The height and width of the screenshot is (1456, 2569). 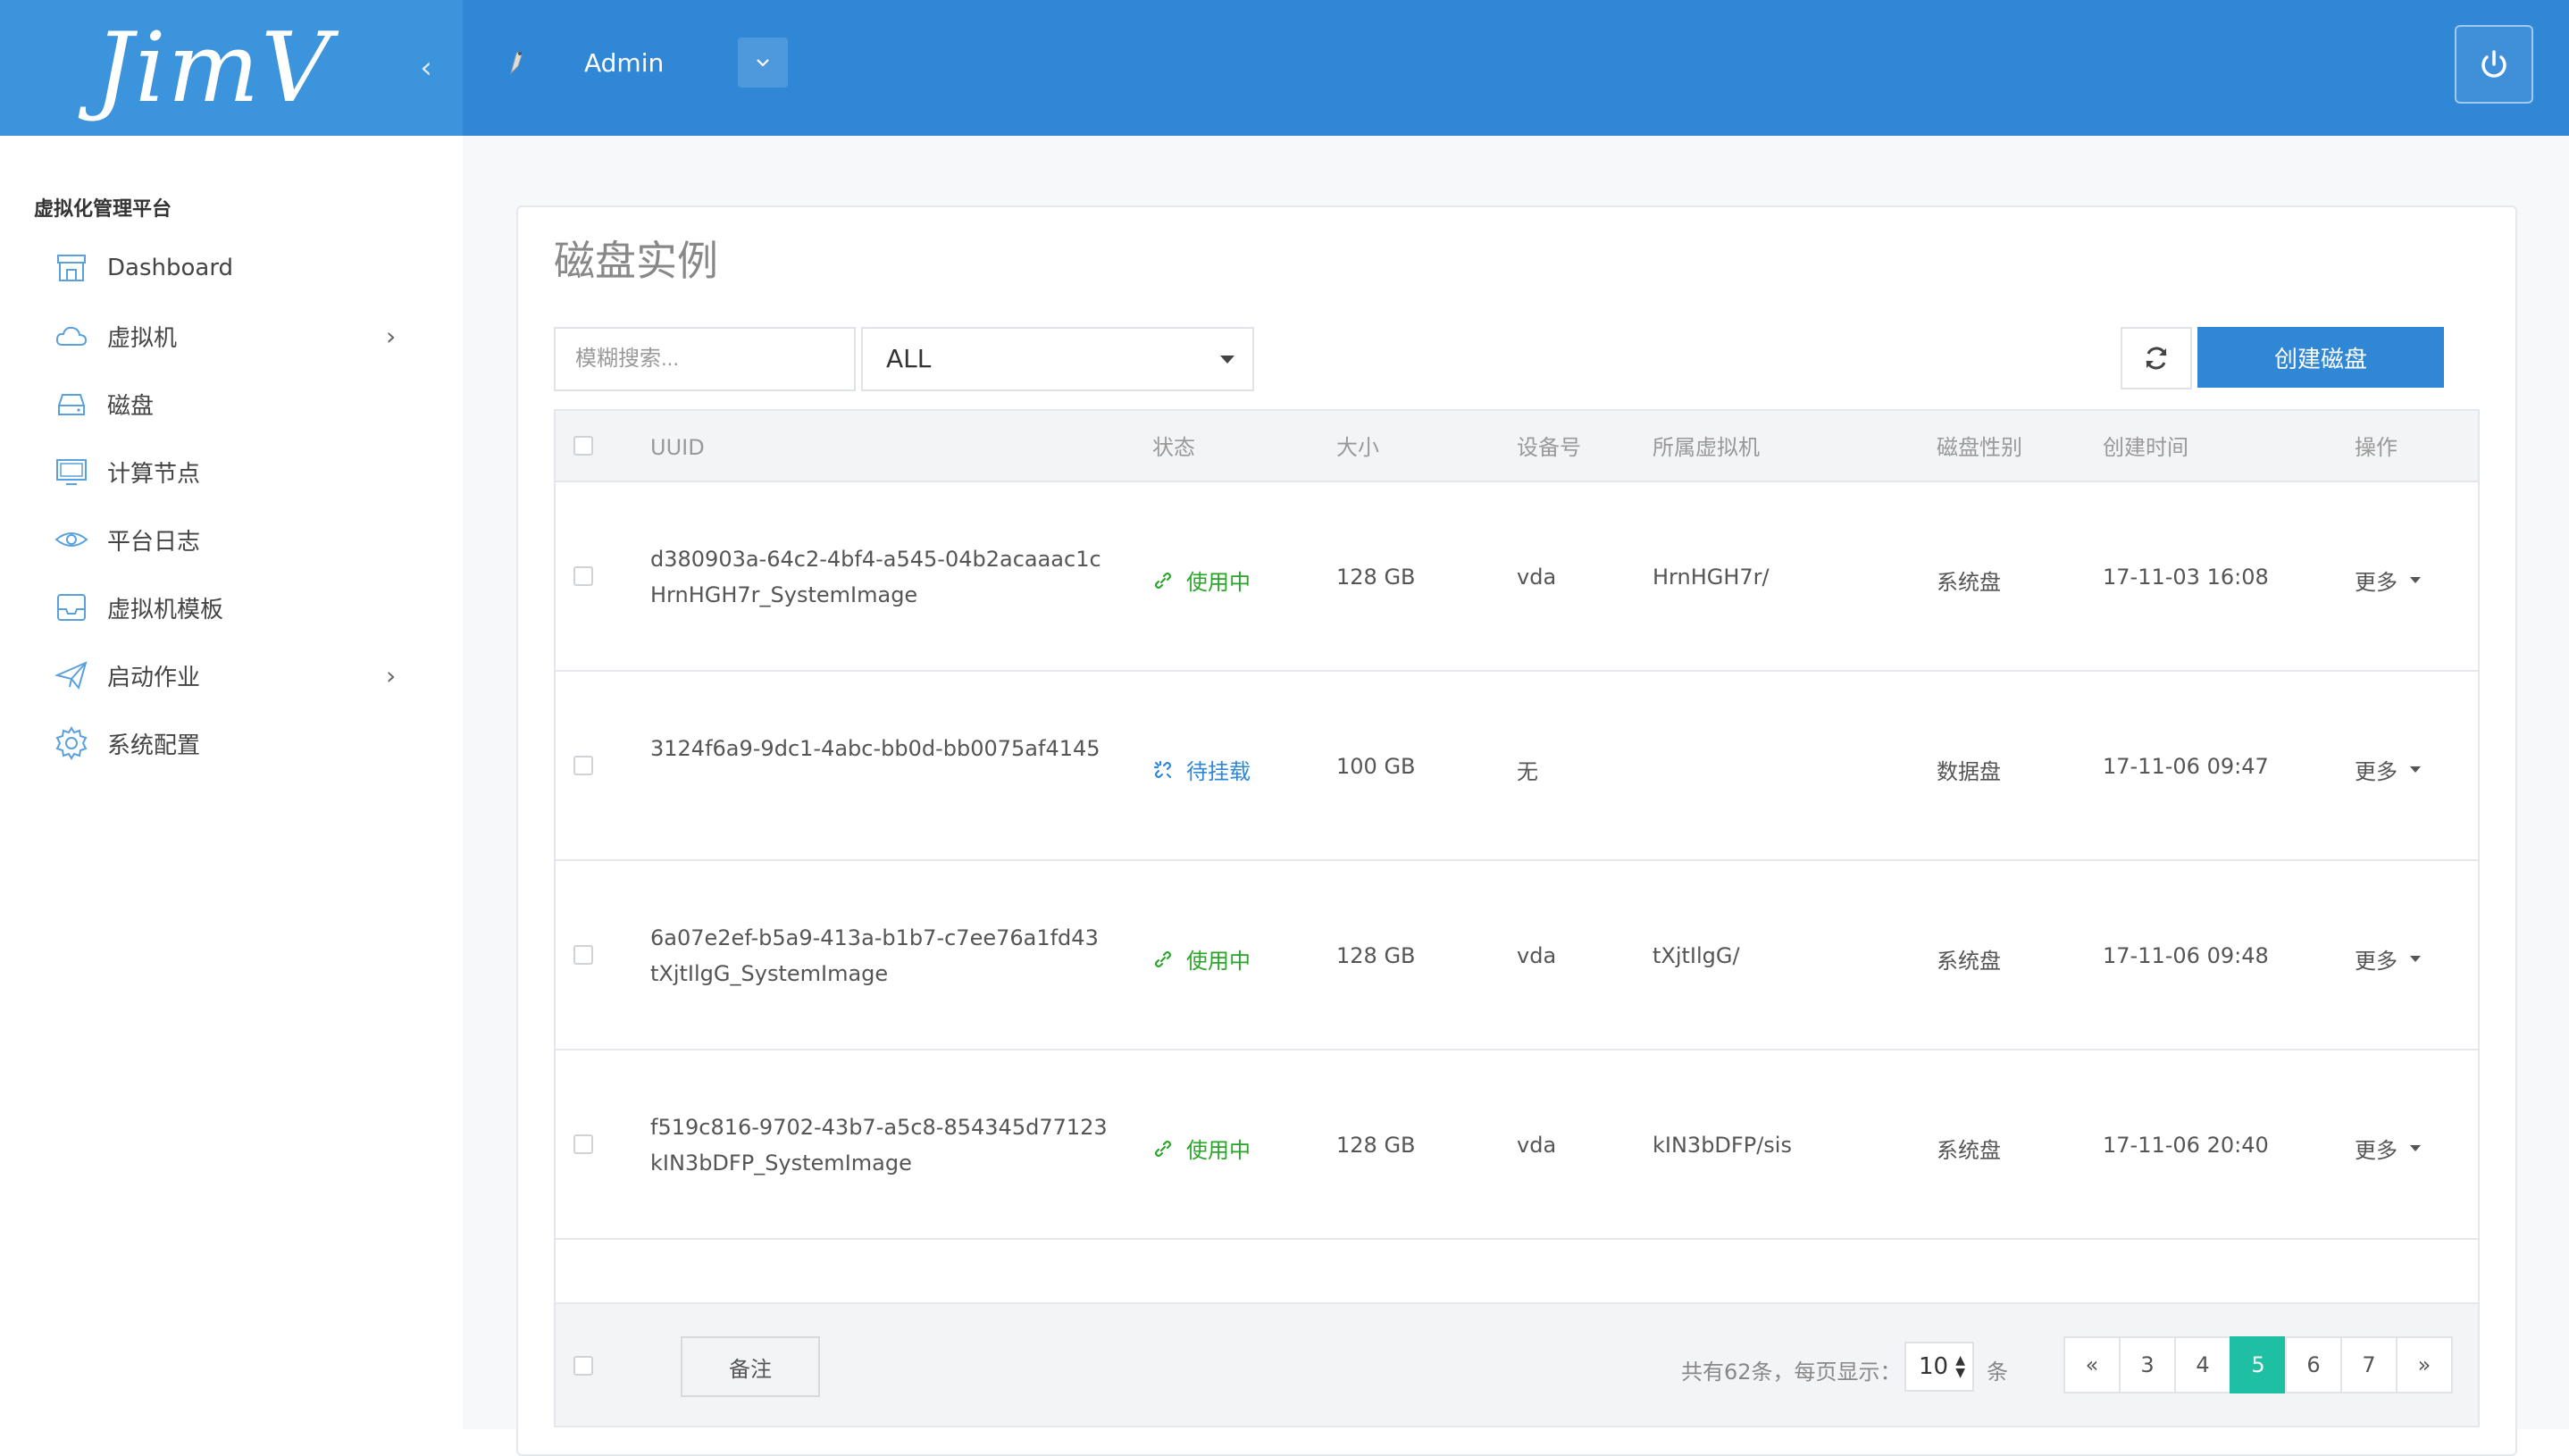 What do you see at coordinates (677, 447) in the screenshot?
I see `column-header-uuid: UUID` at bounding box center [677, 447].